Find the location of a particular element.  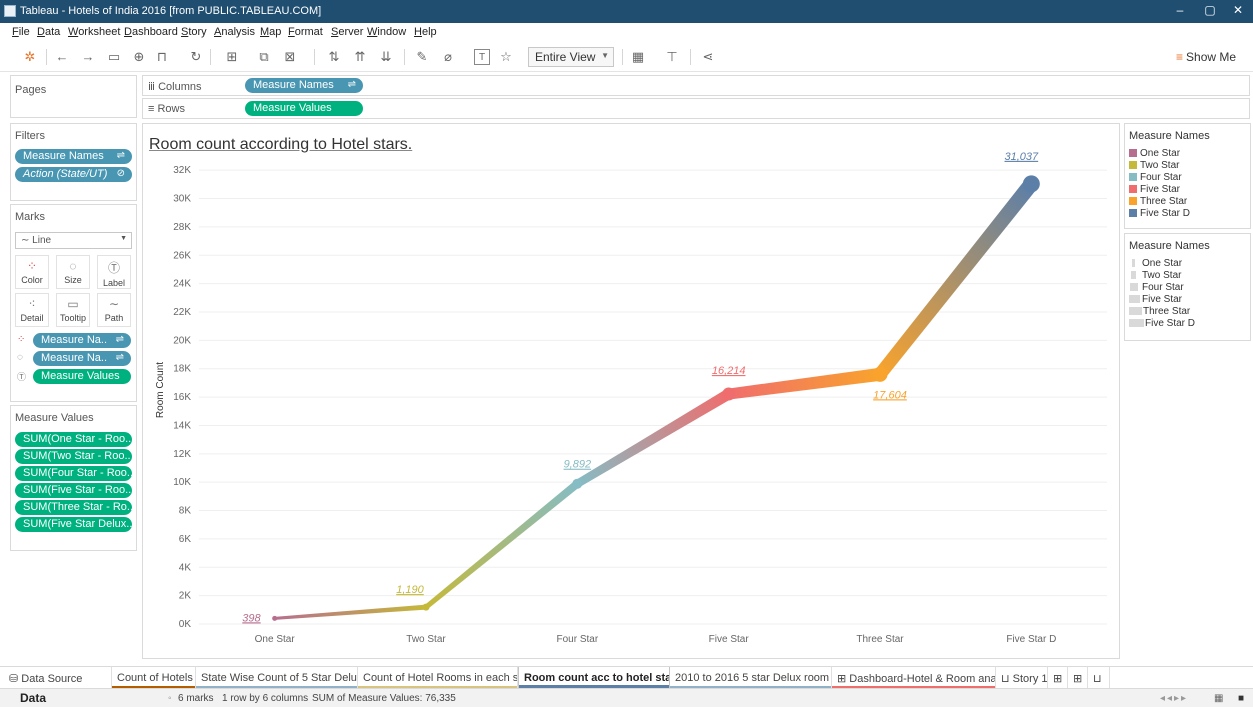

line-icon: ∼ is located at coordinates (27, 240).